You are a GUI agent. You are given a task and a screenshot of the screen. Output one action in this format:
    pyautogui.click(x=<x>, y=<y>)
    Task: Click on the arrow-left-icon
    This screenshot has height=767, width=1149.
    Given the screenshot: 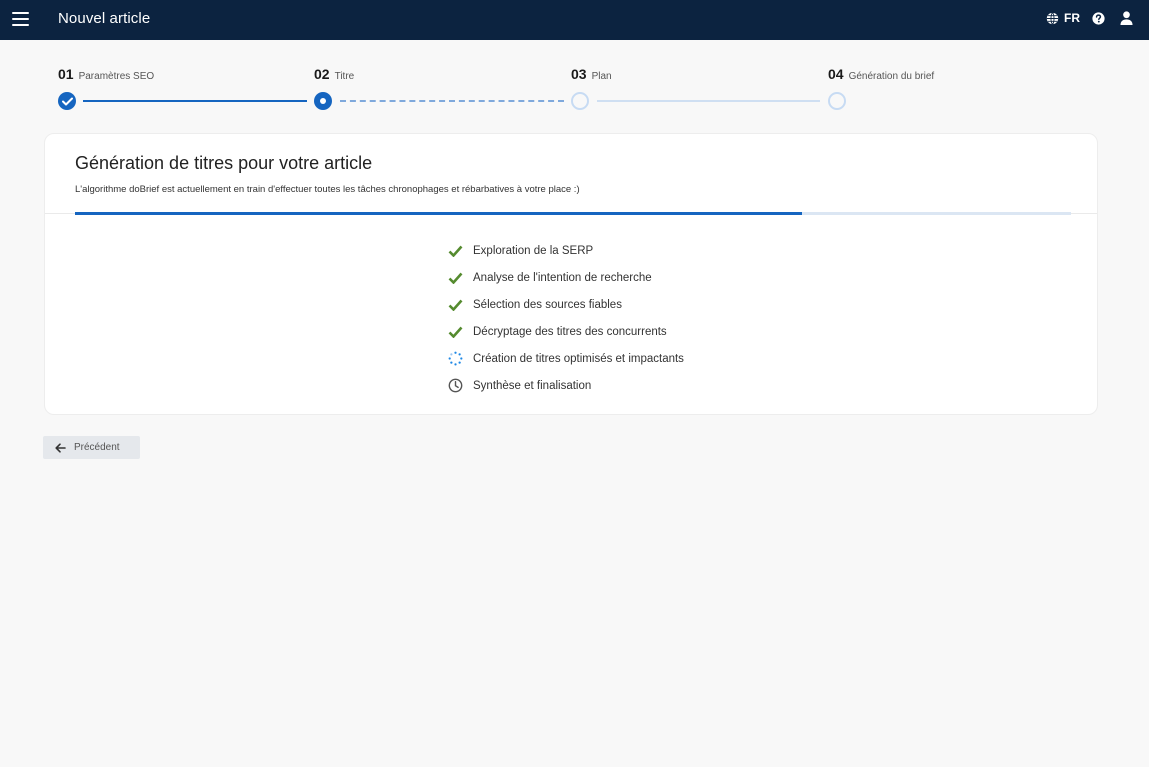 What is the action you would take?
    pyautogui.click(x=60, y=447)
    